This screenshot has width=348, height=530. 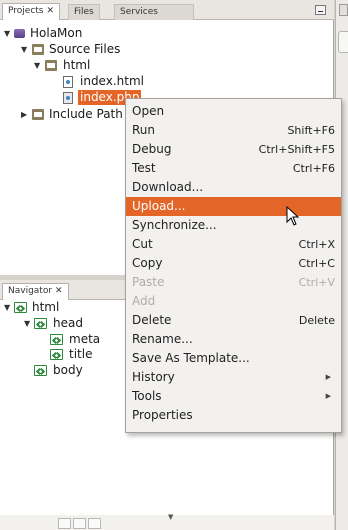 What do you see at coordinates (311, 130) in the screenshot?
I see `menu-item-shortcut: Shift+F6` at bounding box center [311, 130].